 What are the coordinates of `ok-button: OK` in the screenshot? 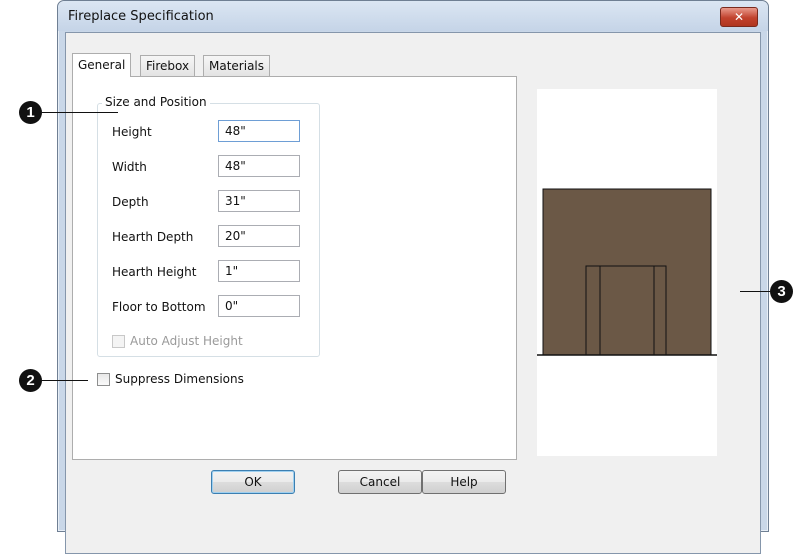 It's located at (253, 482).